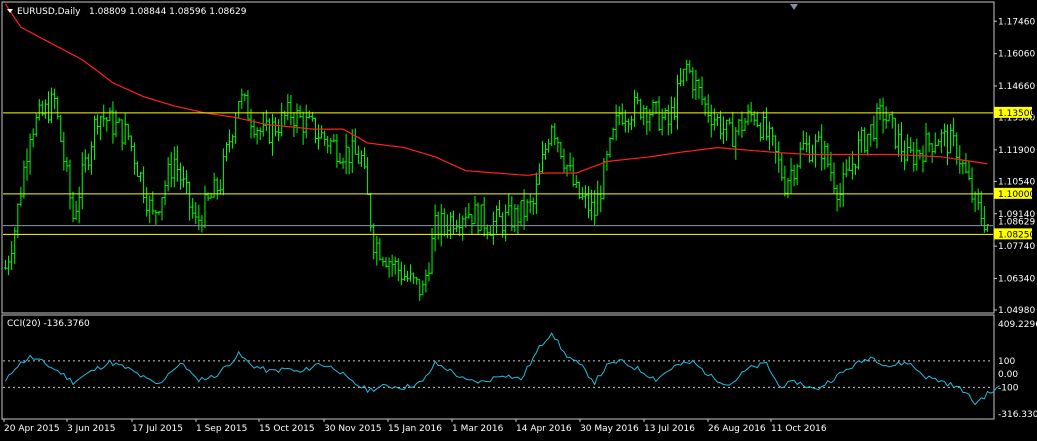 The width and height of the screenshot is (1037, 441). I want to click on price-tick-label: 1.07740, so click(1016, 247).